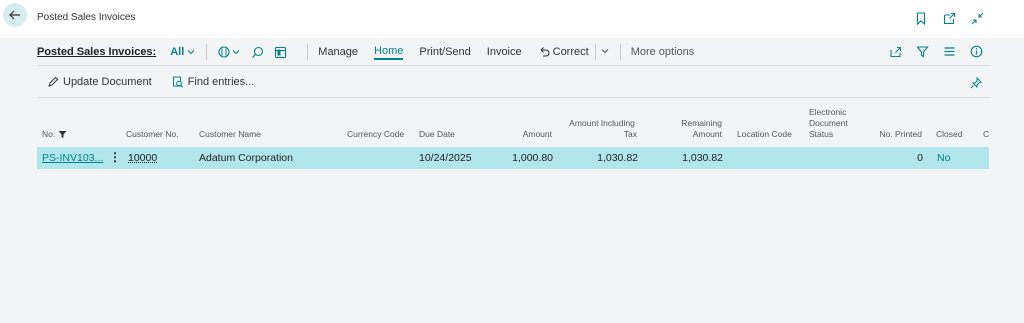  What do you see at coordinates (86, 17) in the screenshot?
I see `page-title: Posted Sales Invoices` at bounding box center [86, 17].